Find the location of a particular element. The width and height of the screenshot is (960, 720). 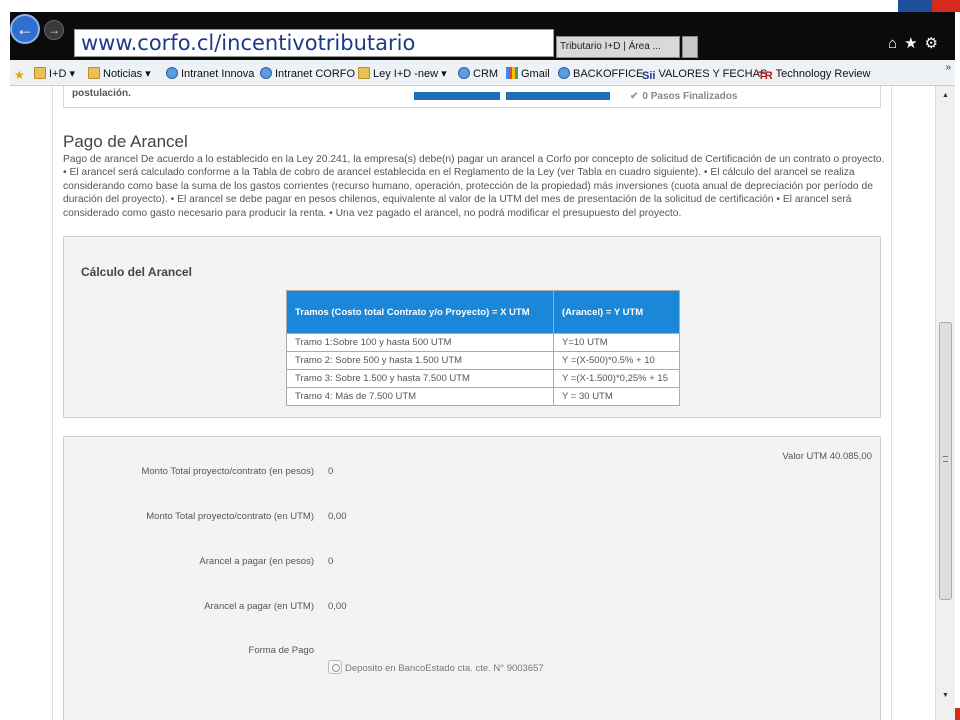

add-favorite-star-icon: ★ is located at coordinates (19, 74).